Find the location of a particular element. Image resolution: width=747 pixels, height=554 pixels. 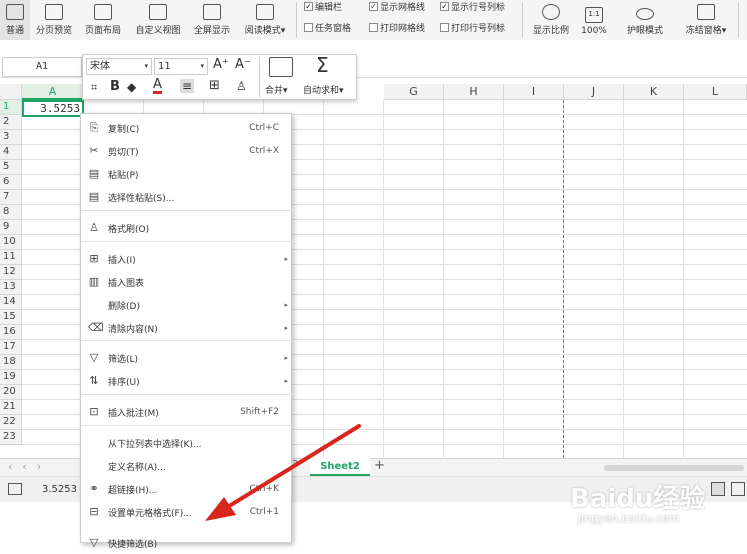

annotation-arrow is located at coordinates (283, 472).